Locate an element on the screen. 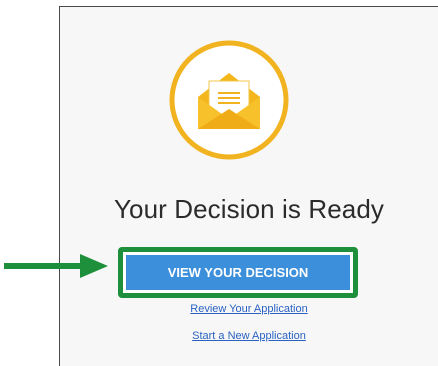 The width and height of the screenshot is (438, 366). pointer-arrow-icon is located at coordinates (56, 266).